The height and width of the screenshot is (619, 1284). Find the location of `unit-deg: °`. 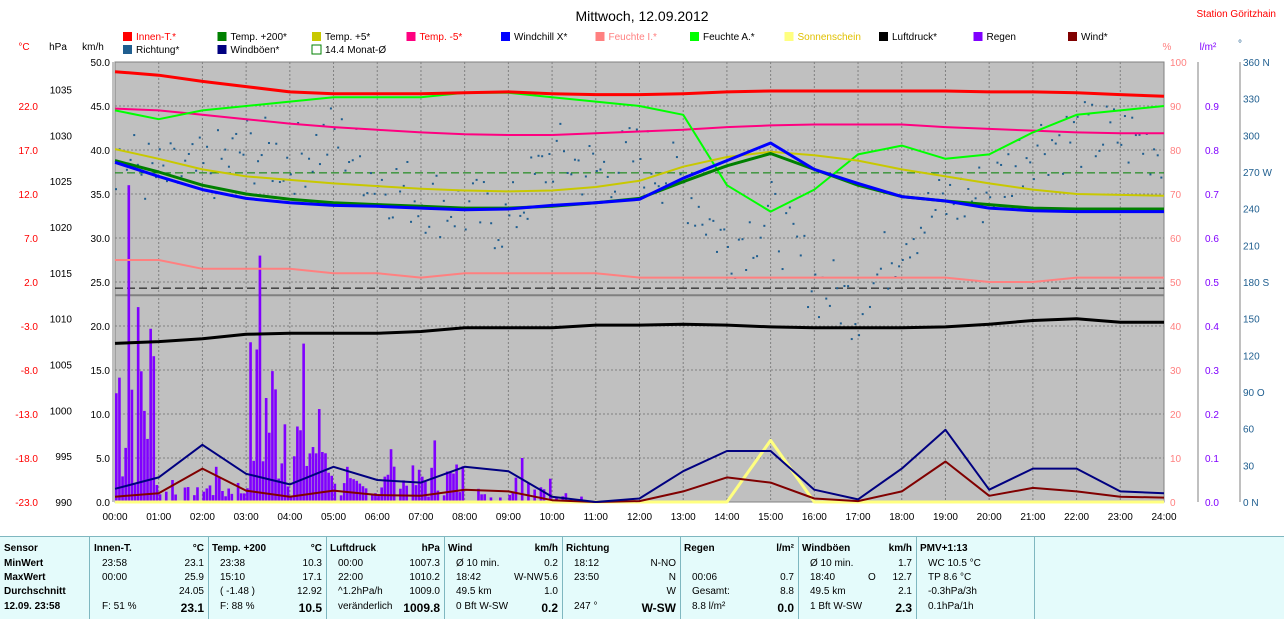

unit-deg: ° is located at coordinates (1240, 44).